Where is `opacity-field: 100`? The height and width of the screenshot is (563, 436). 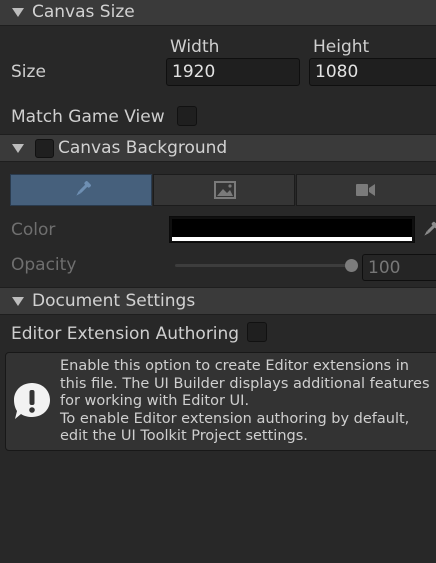
opacity-field: 100 is located at coordinates (399, 267).